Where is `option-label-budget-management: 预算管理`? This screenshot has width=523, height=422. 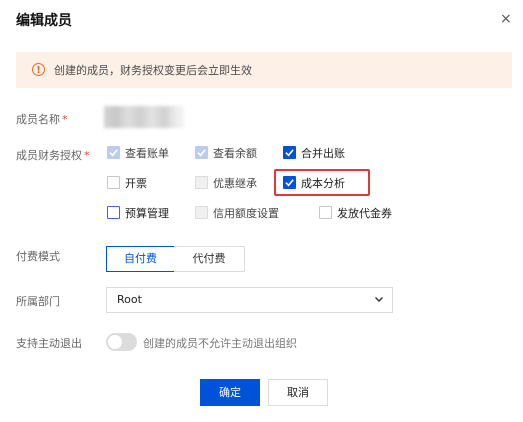
option-label-budget-management: 预算管理 is located at coordinates (147, 213).